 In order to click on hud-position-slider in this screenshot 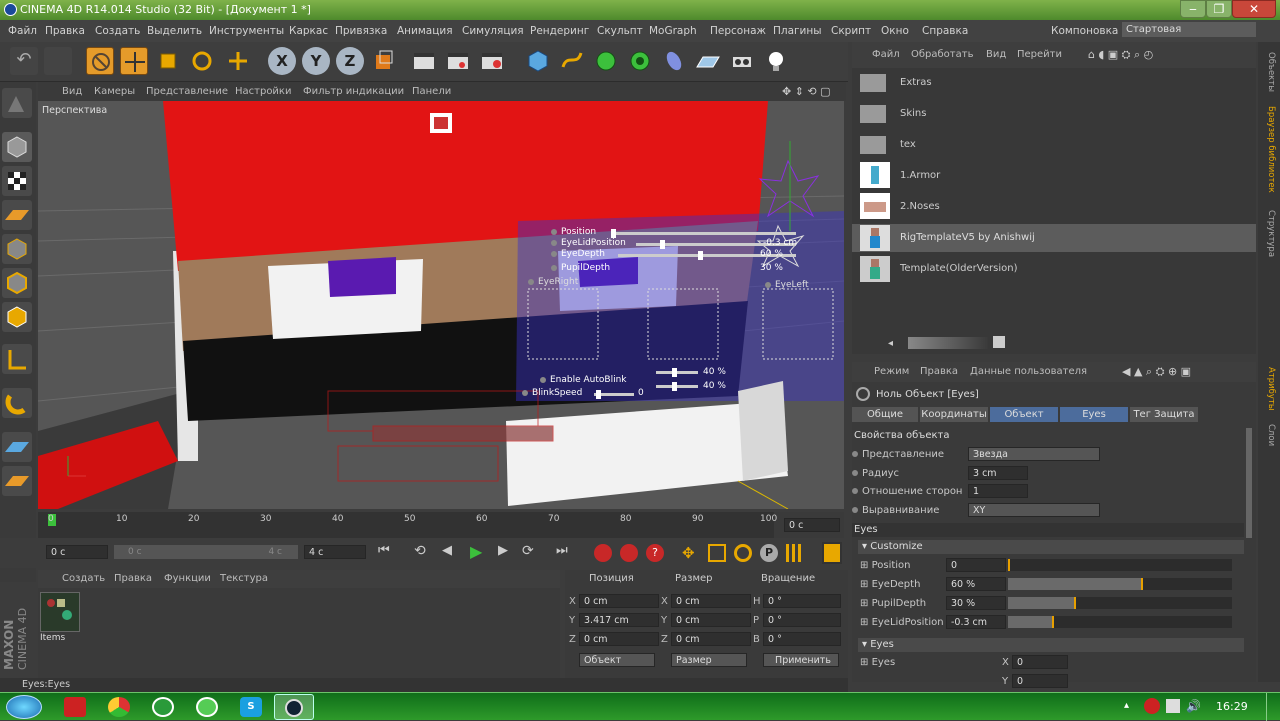, I will do `click(703, 233)`.